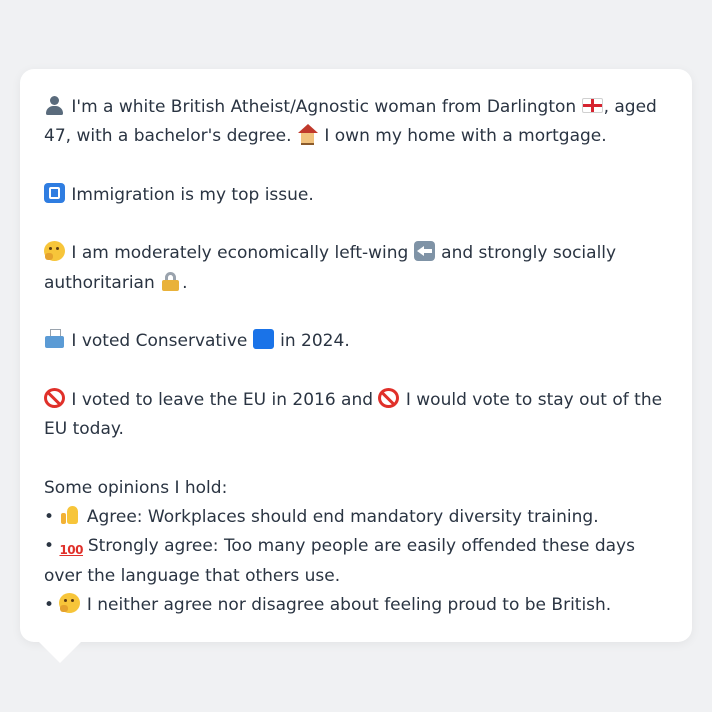  I want to click on ballot-box-icon, so click(54, 339).